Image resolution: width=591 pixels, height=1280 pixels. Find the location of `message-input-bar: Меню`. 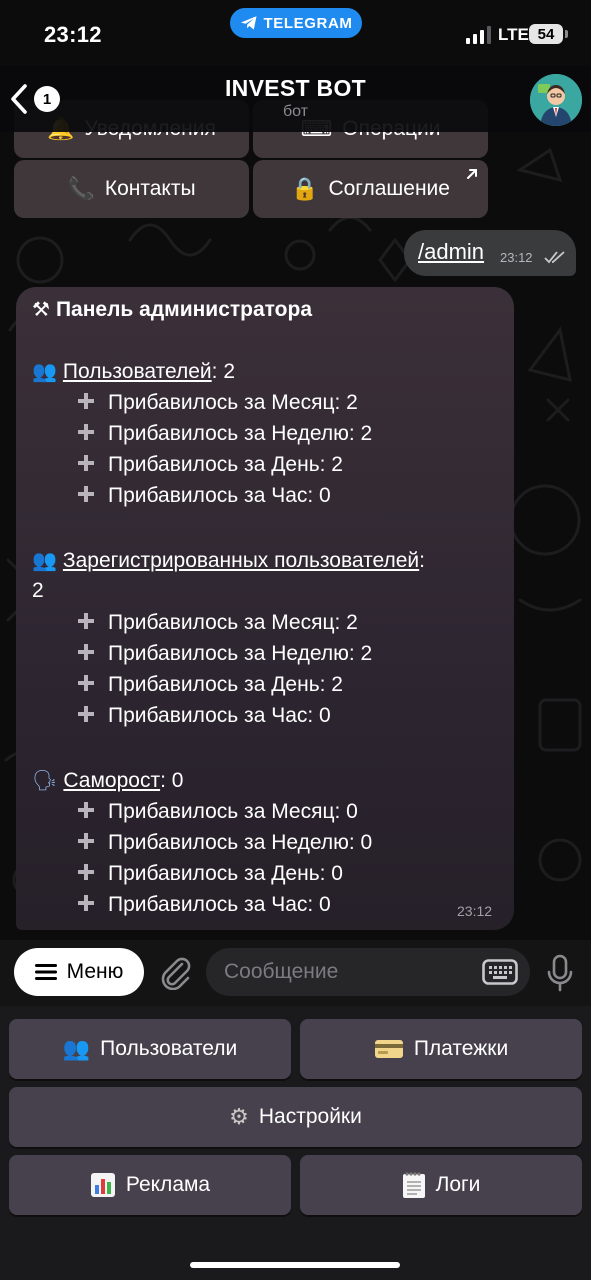

message-input-bar: Меню is located at coordinates (295, 973).